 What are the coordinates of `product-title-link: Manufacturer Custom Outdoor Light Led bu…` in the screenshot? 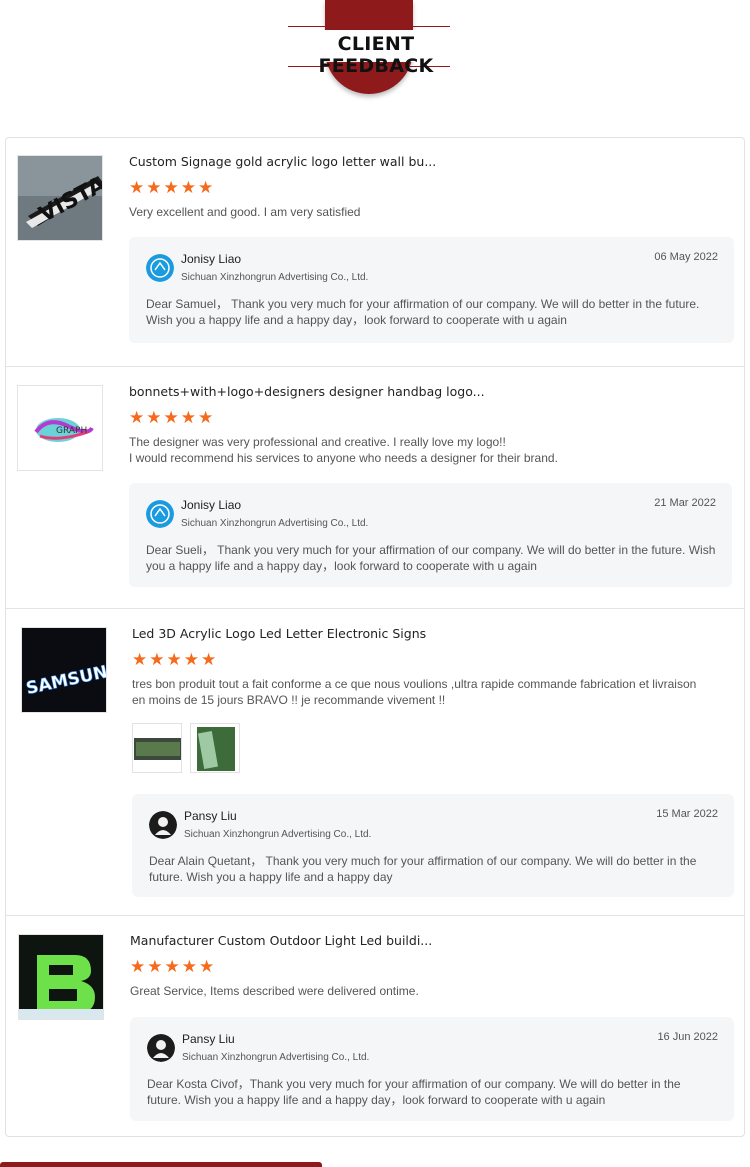 It's located at (281, 940).